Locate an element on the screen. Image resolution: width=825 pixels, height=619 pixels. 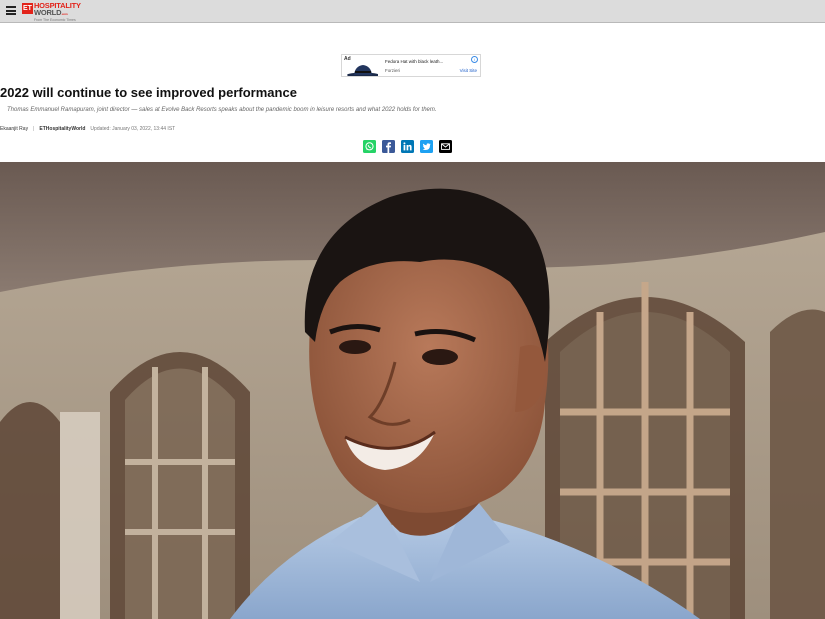
logo-suffix: .com is located at coordinates (64, 14).